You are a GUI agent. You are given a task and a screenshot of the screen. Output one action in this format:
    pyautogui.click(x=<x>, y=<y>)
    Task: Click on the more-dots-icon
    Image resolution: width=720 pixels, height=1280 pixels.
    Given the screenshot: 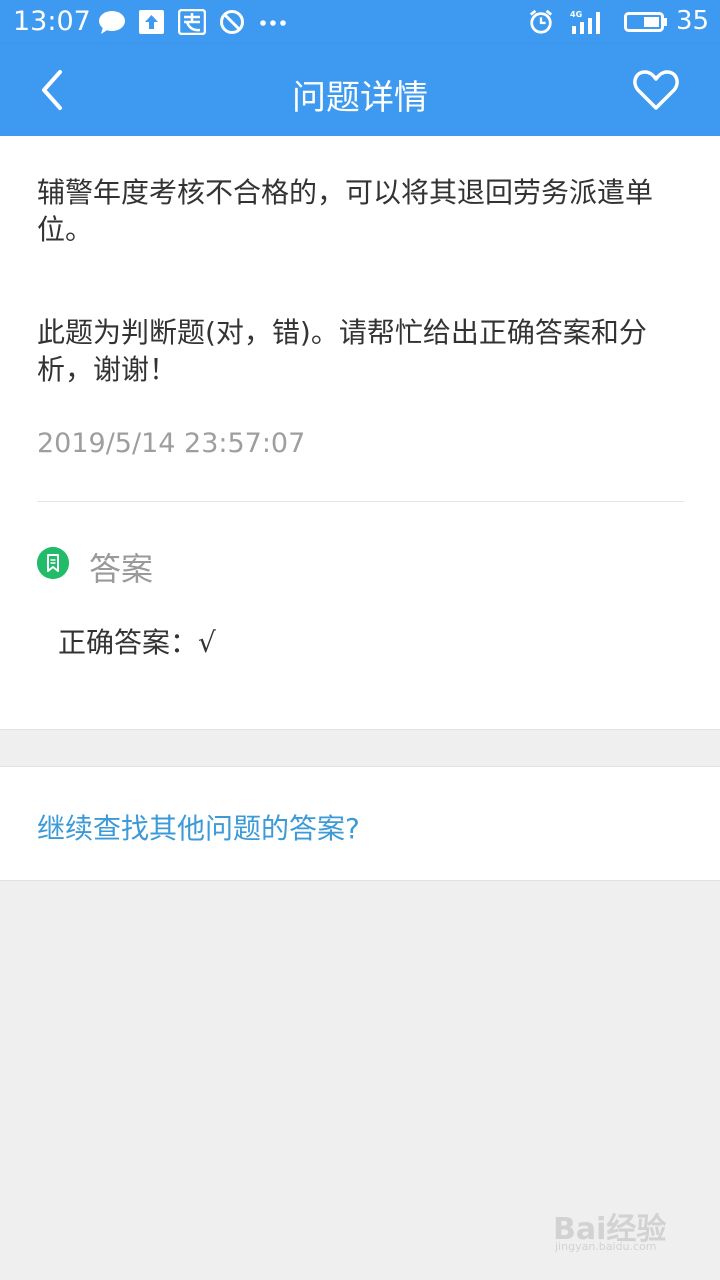 What is the action you would take?
    pyautogui.click(x=273, y=23)
    